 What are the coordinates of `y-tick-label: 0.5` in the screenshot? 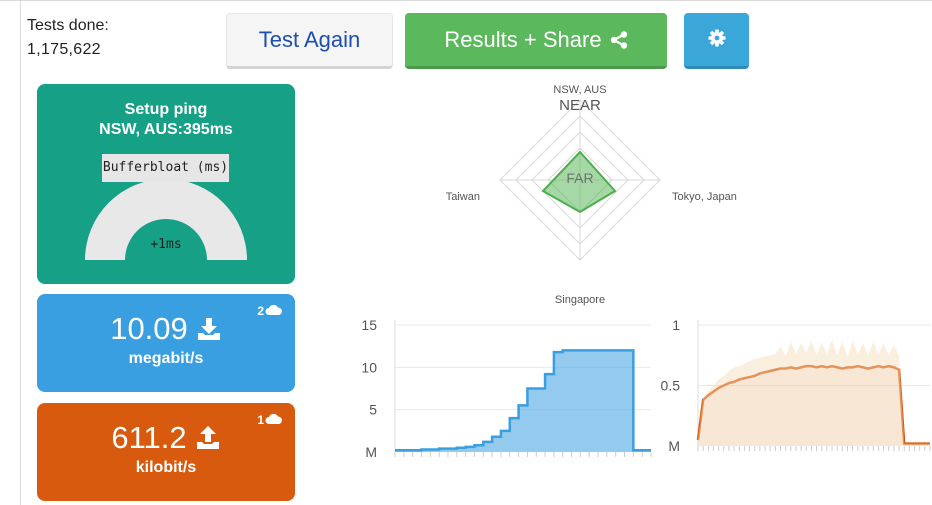 It's located at (671, 386).